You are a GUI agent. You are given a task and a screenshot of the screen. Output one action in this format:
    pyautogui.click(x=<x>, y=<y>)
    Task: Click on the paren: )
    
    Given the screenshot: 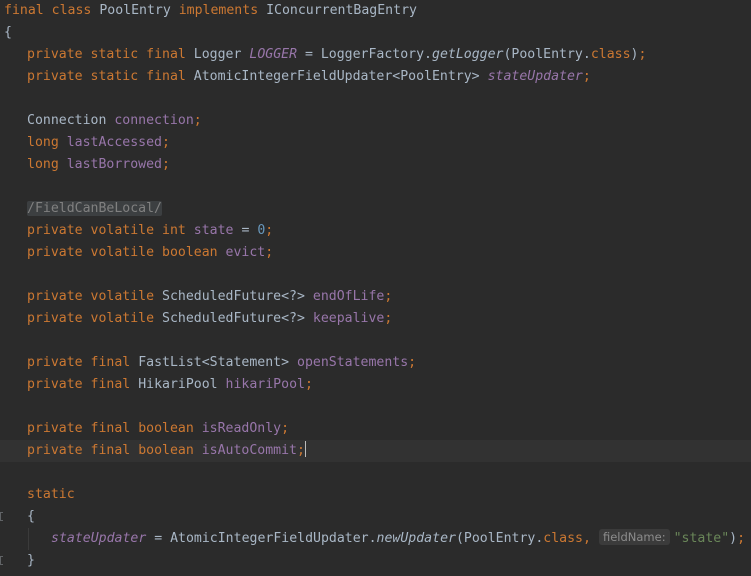 What is the action you would take?
    pyautogui.click(x=733, y=538)
    